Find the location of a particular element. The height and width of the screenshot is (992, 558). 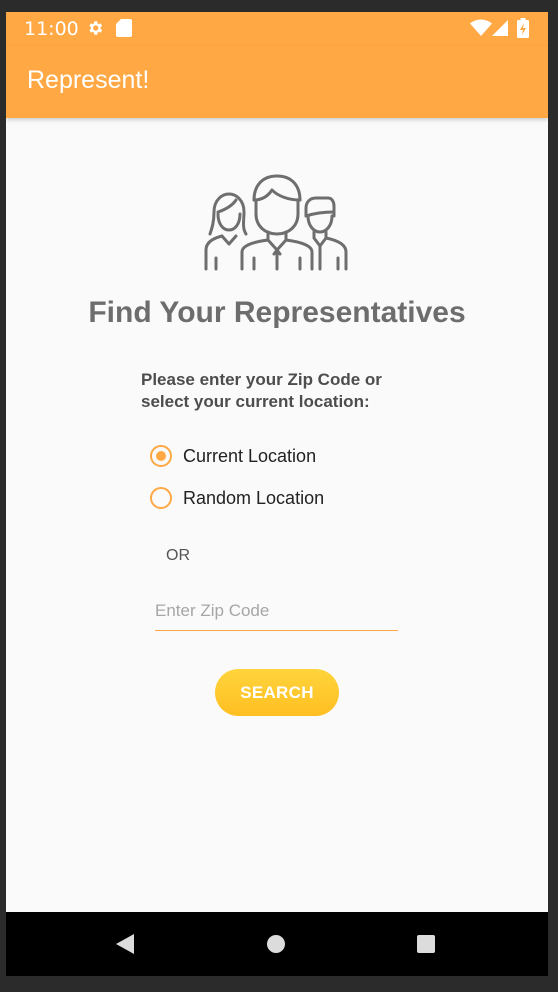

battery-charging-icon is located at coordinates (523, 30).